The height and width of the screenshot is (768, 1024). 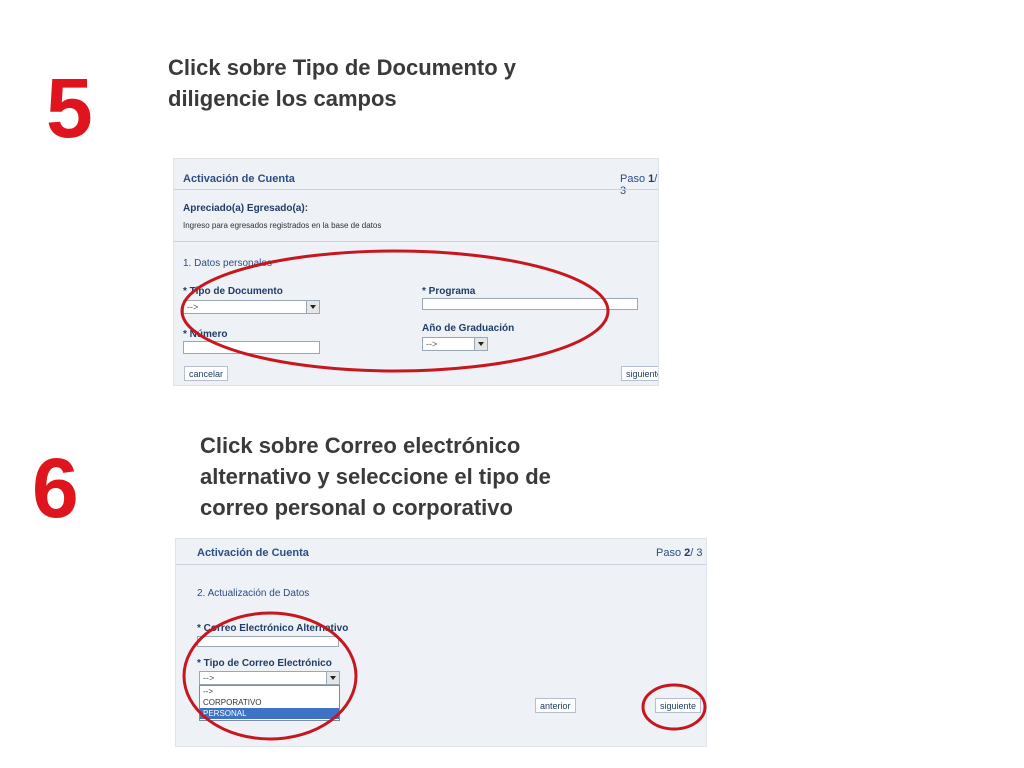 What do you see at coordinates (468, 328) in the screenshot?
I see `anio-graduacion-label: Año de Graduación` at bounding box center [468, 328].